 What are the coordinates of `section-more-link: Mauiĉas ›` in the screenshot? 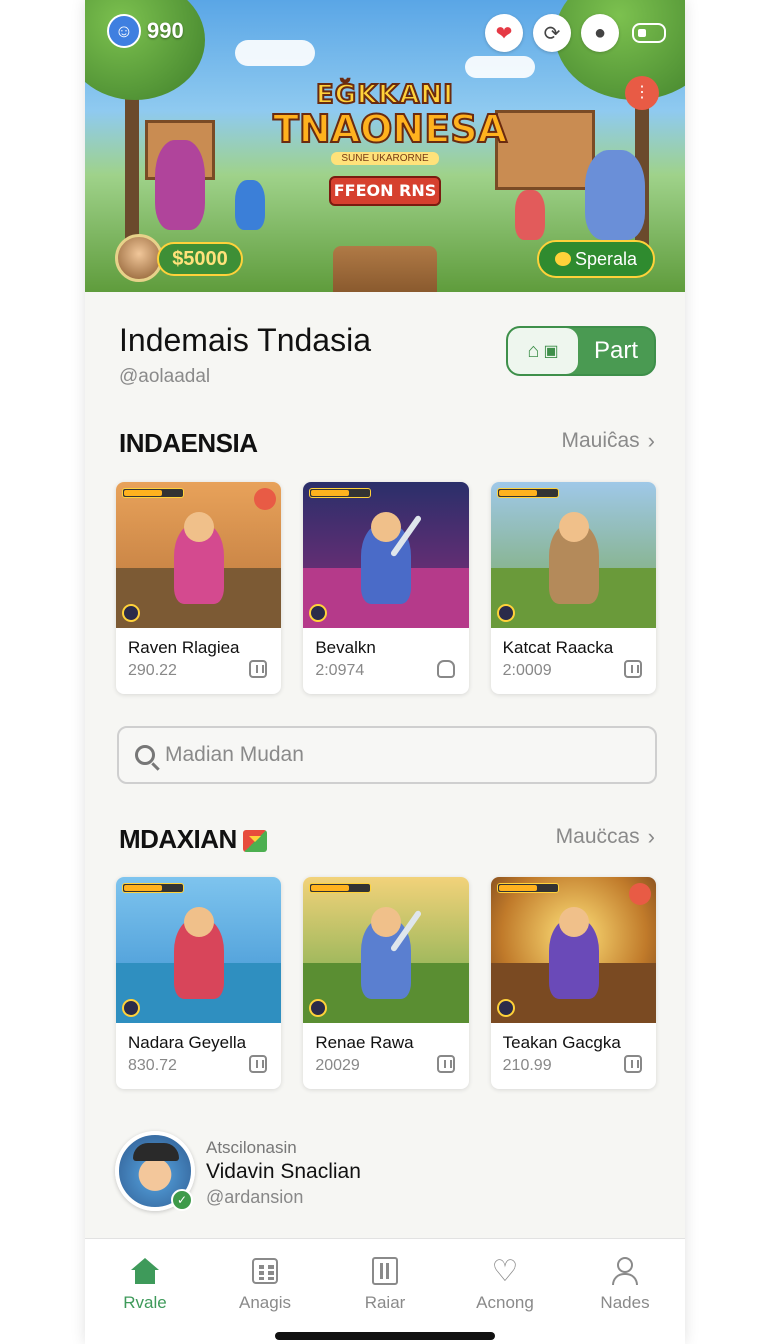 It's located at (608, 441).